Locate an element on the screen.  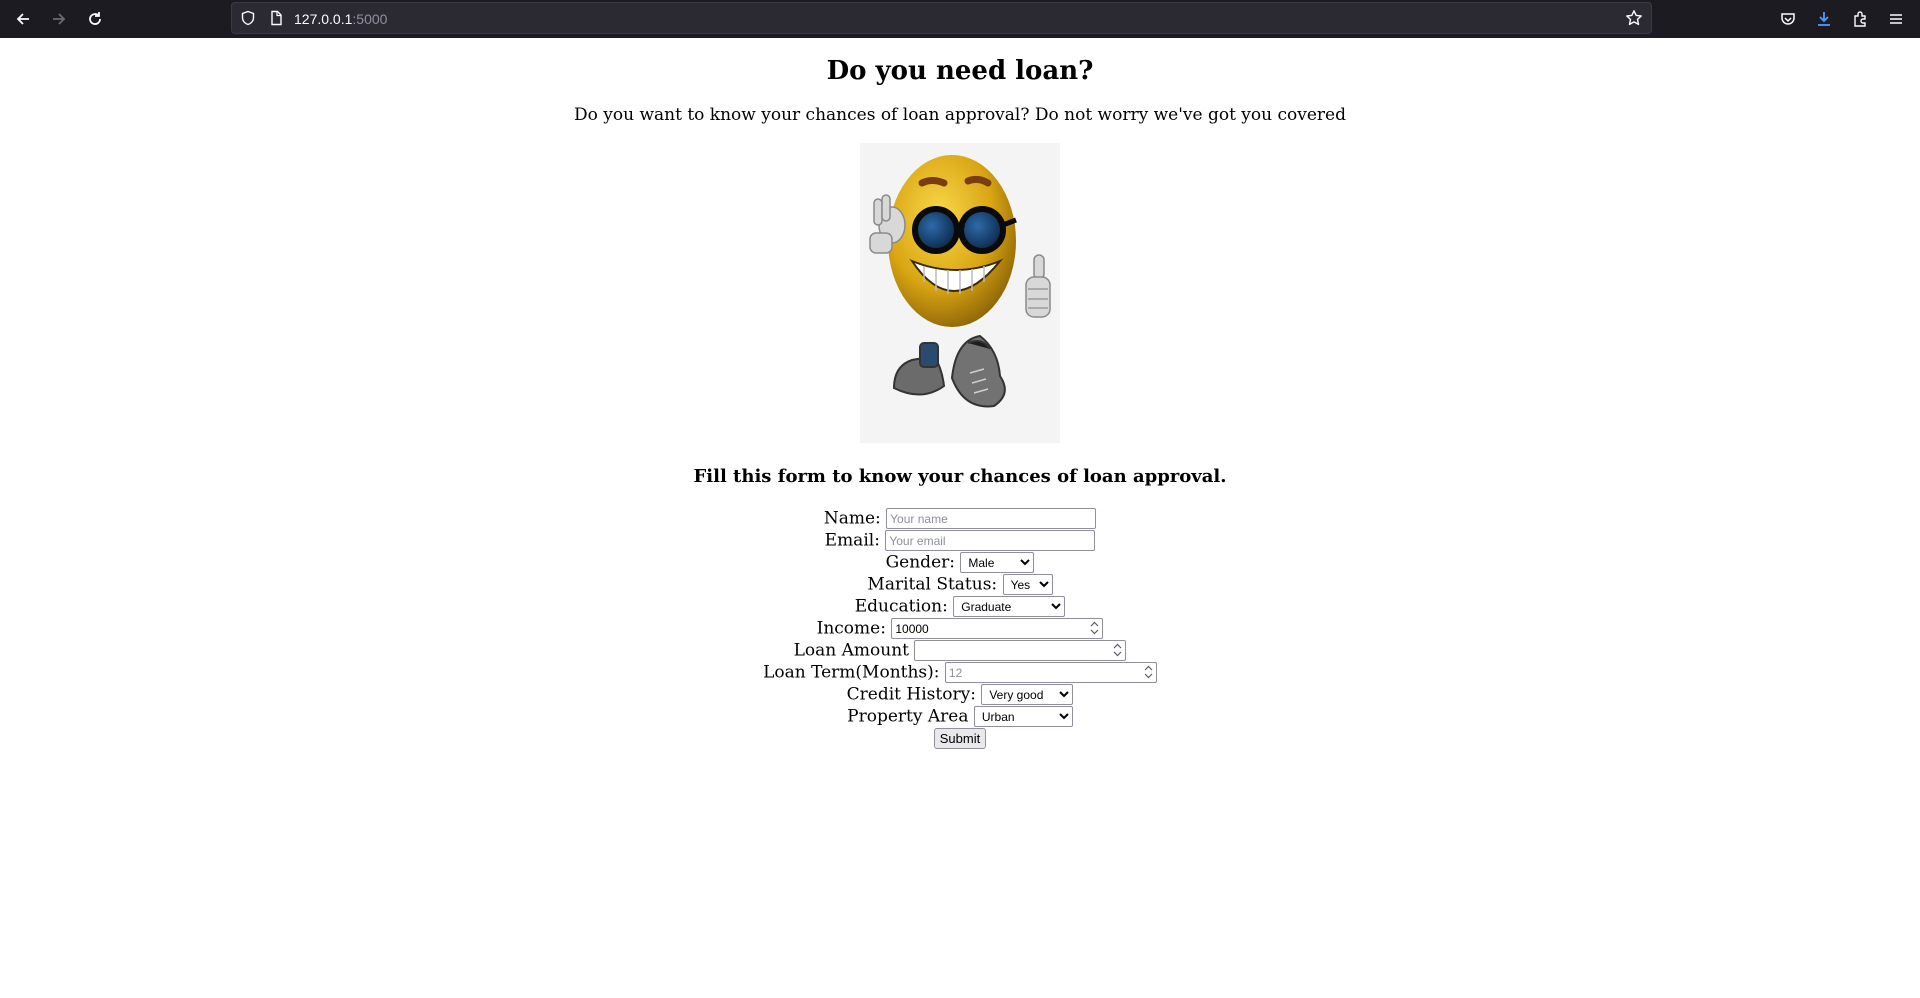
income-input is located at coordinates (997, 628).